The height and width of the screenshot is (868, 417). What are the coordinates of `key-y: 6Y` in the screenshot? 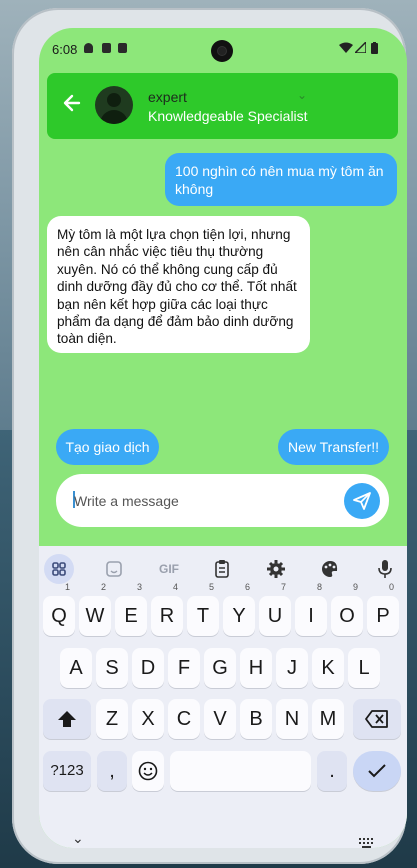 It's located at (239, 609).